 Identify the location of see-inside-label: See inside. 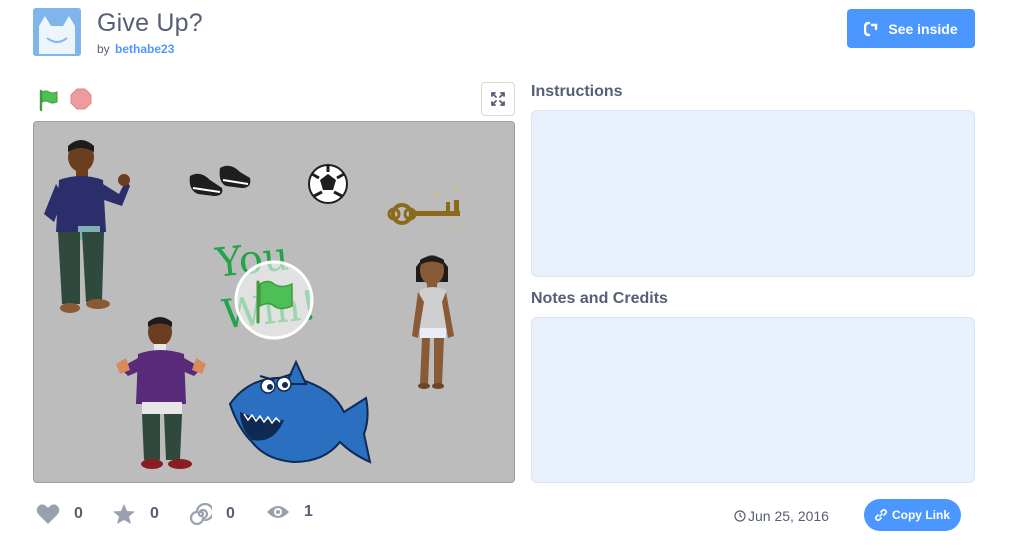
(923, 28).